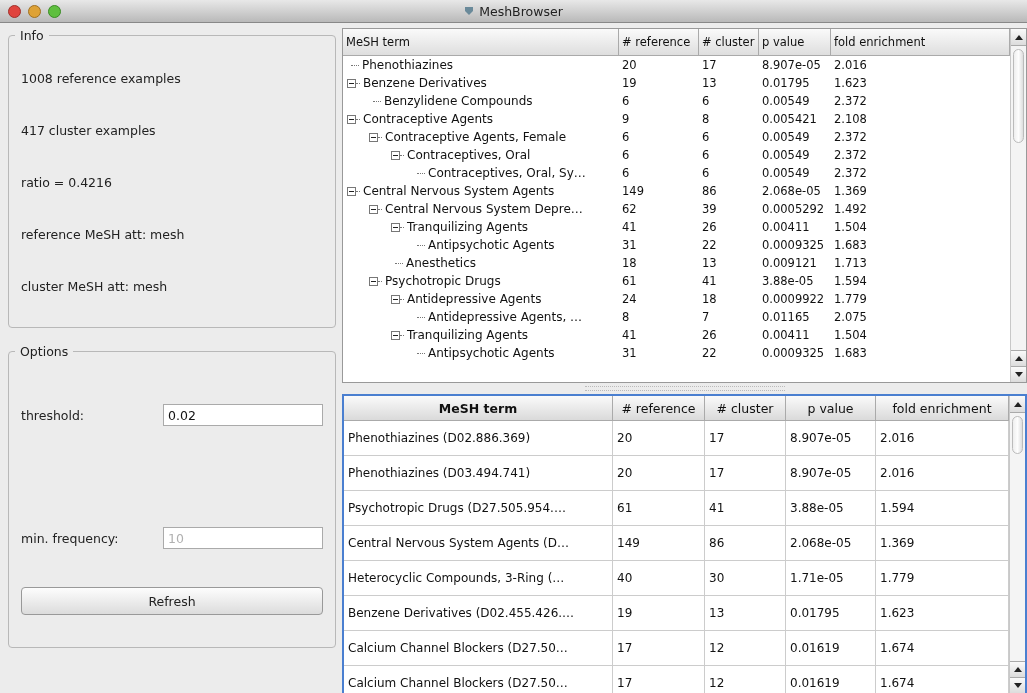 The height and width of the screenshot is (693, 1027). I want to click on close-button, so click(14, 11).